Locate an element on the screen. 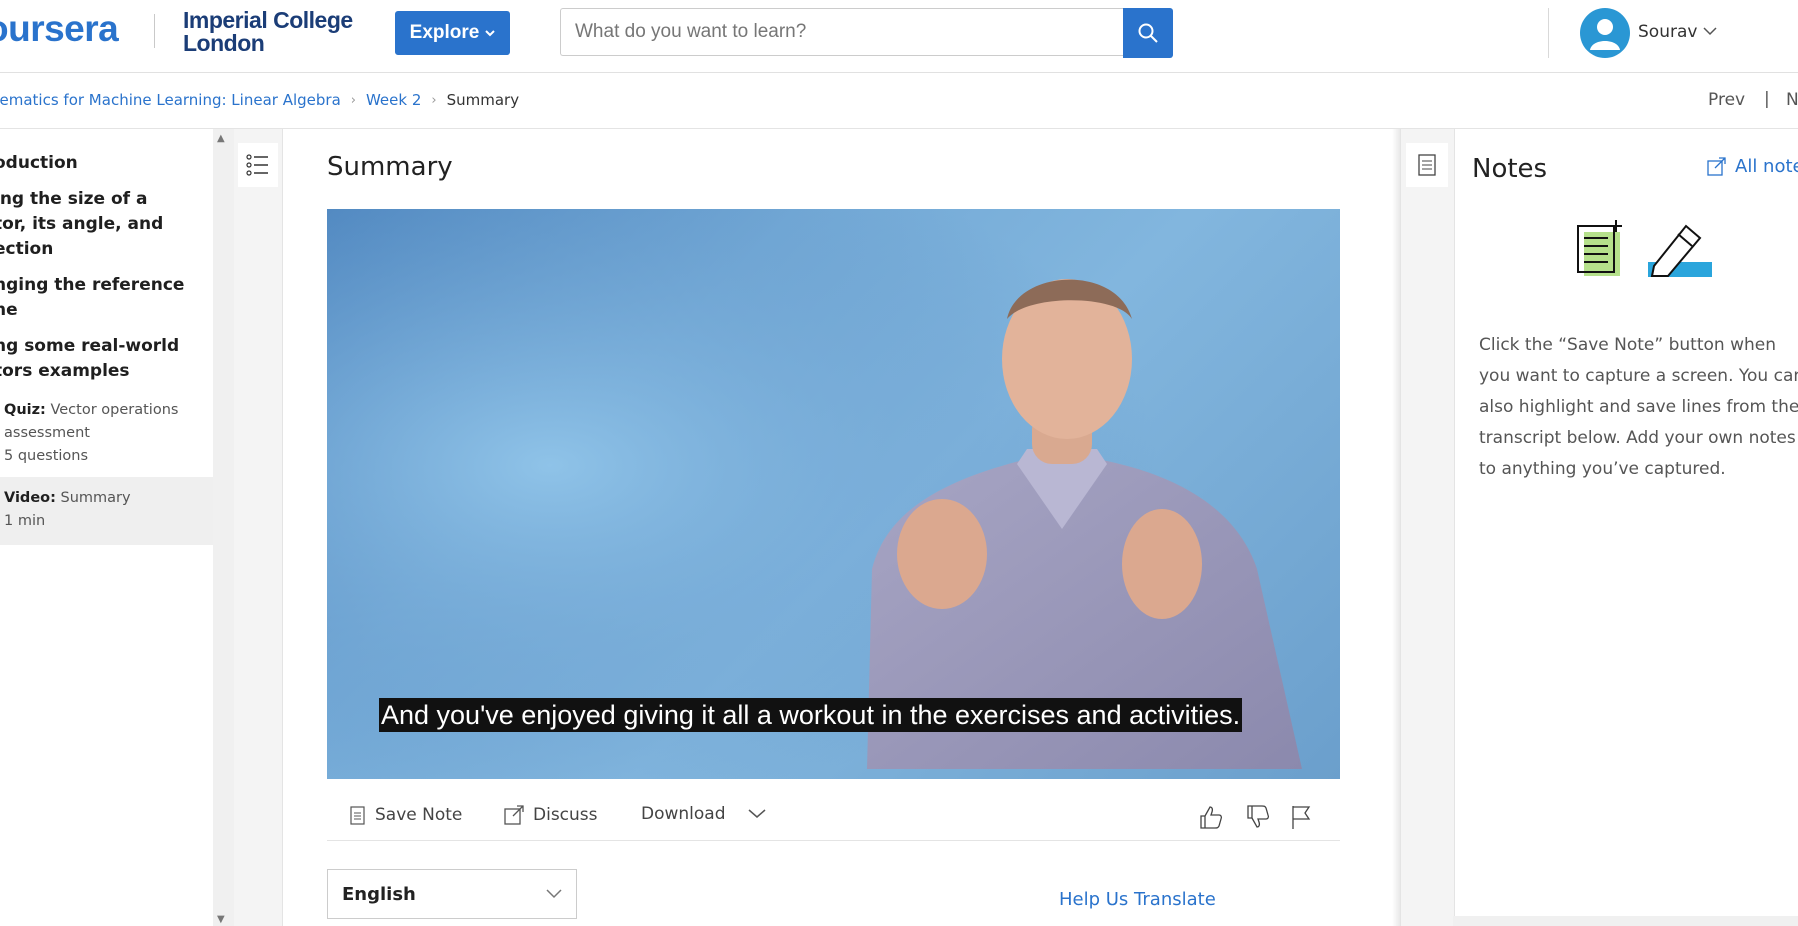 The width and height of the screenshot is (1798, 926). page-title: Summary is located at coordinates (390, 167).